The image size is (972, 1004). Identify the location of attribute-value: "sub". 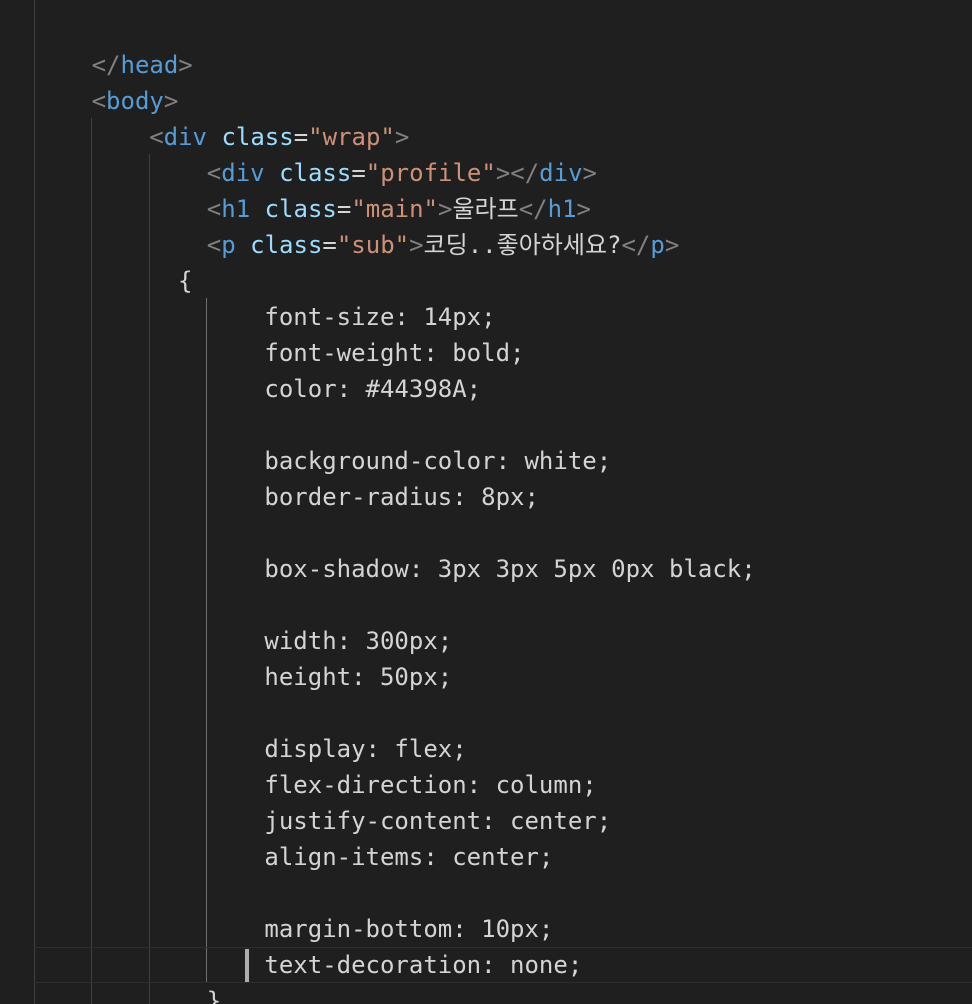
(373, 245).